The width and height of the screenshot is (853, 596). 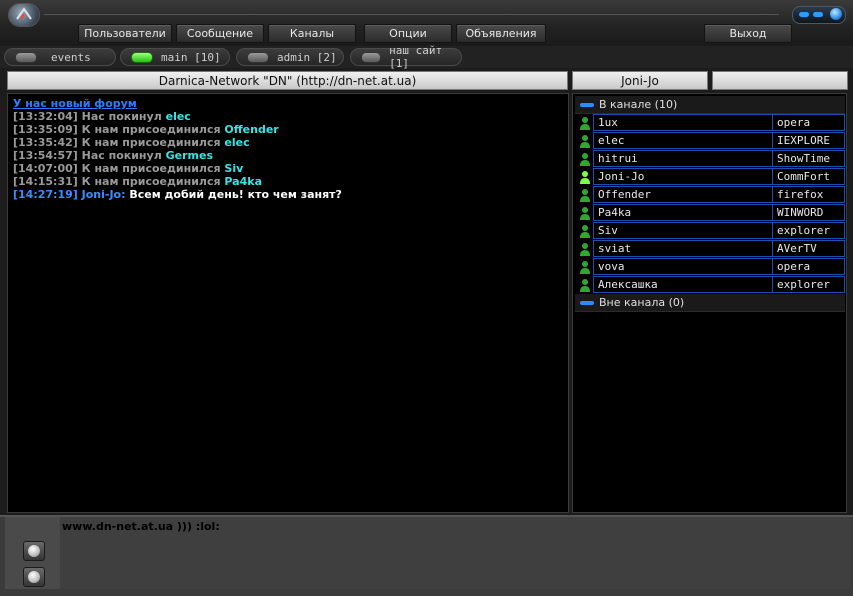 What do you see at coordinates (683, 248) in the screenshot?
I see `user-name: sviat` at bounding box center [683, 248].